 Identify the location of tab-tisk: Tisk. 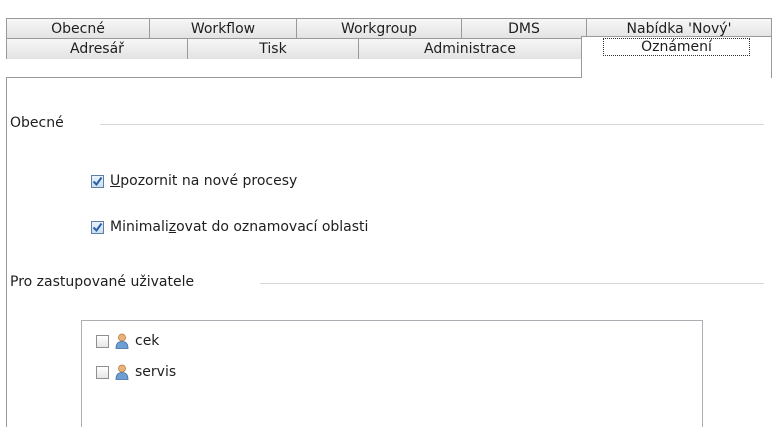
(273, 48).